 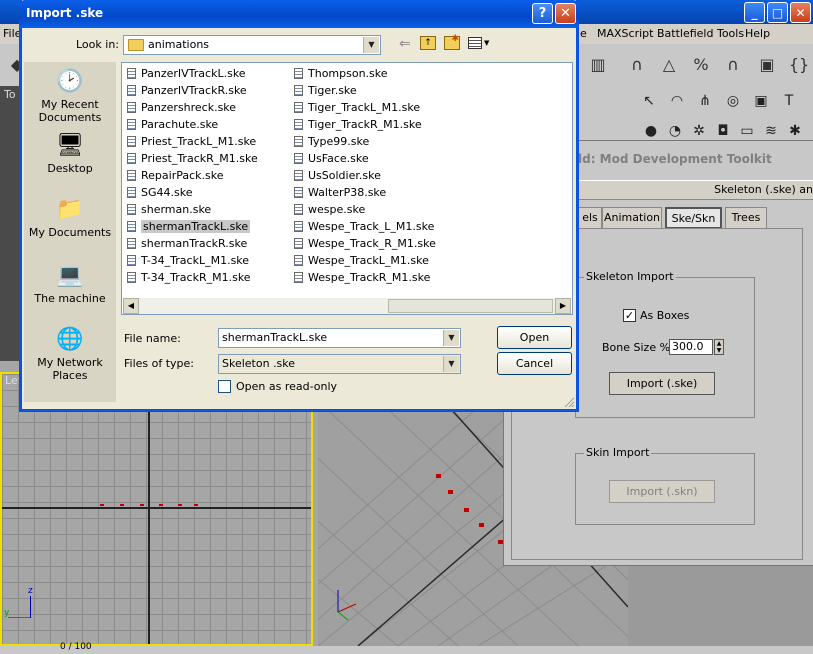 I want to click on mirror-icon: ▥, so click(x=598, y=65).